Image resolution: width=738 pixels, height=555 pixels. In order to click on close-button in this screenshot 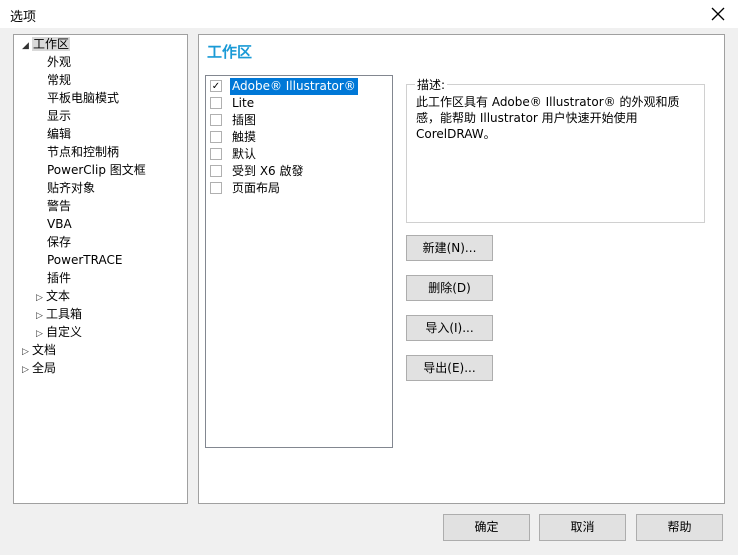, I will do `click(718, 14)`.